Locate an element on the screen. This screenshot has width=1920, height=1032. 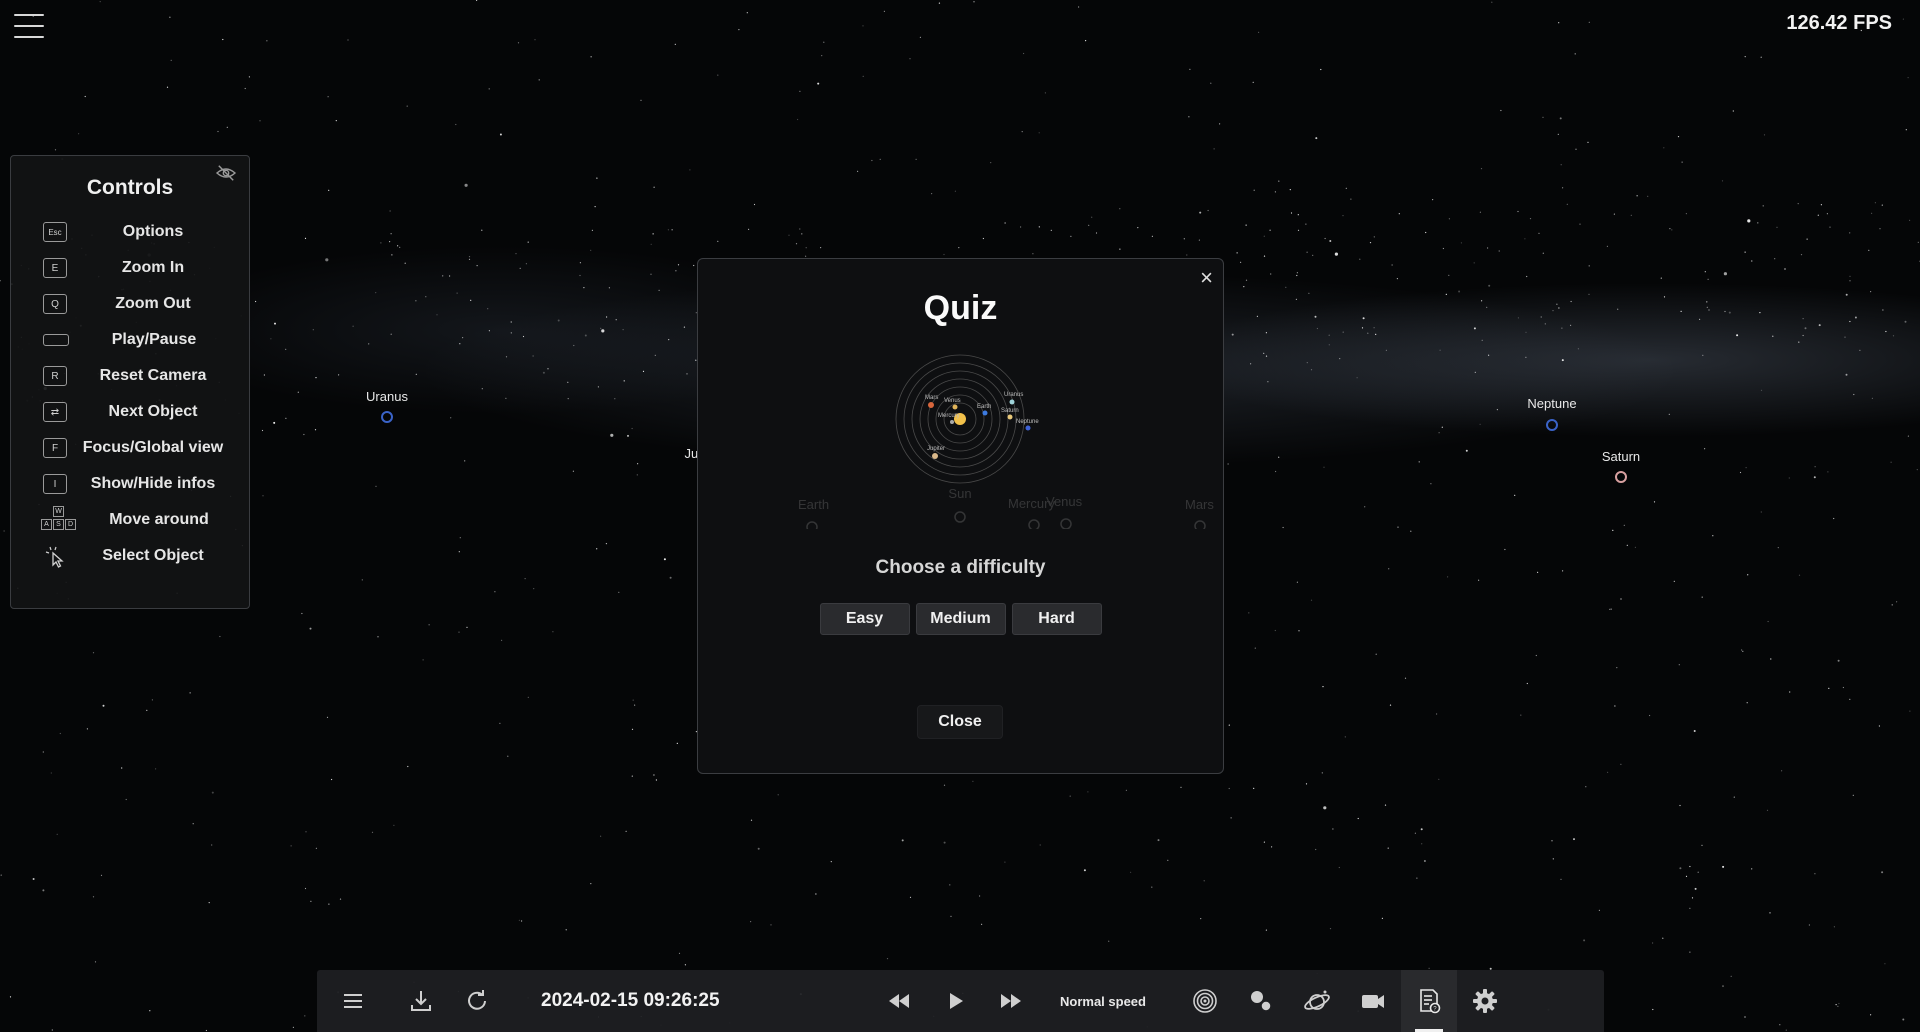
control-label: Zoom Out is located at coordinates (153, 303).